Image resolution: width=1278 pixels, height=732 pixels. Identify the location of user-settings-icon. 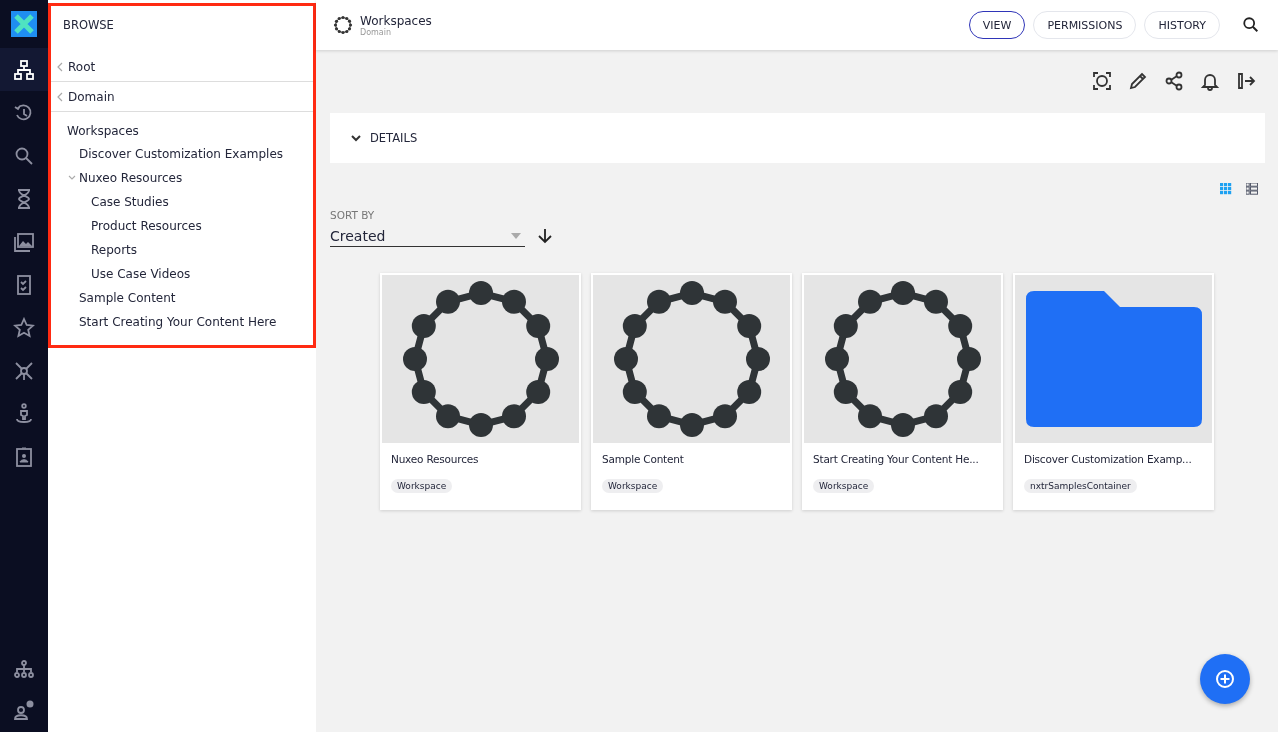
(24, 710).